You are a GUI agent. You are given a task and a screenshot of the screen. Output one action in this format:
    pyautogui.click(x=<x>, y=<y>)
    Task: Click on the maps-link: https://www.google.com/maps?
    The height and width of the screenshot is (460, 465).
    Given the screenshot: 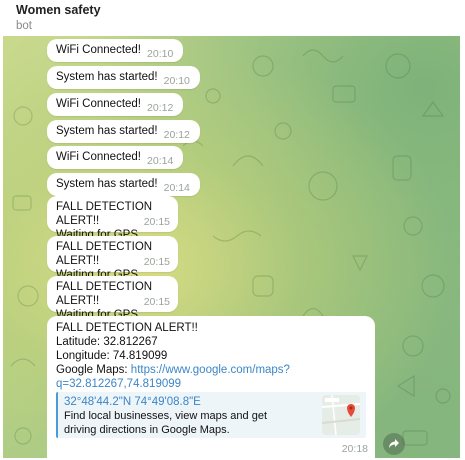 What is the action you would take?
    pyautogui.click(x=210, y=370)
    